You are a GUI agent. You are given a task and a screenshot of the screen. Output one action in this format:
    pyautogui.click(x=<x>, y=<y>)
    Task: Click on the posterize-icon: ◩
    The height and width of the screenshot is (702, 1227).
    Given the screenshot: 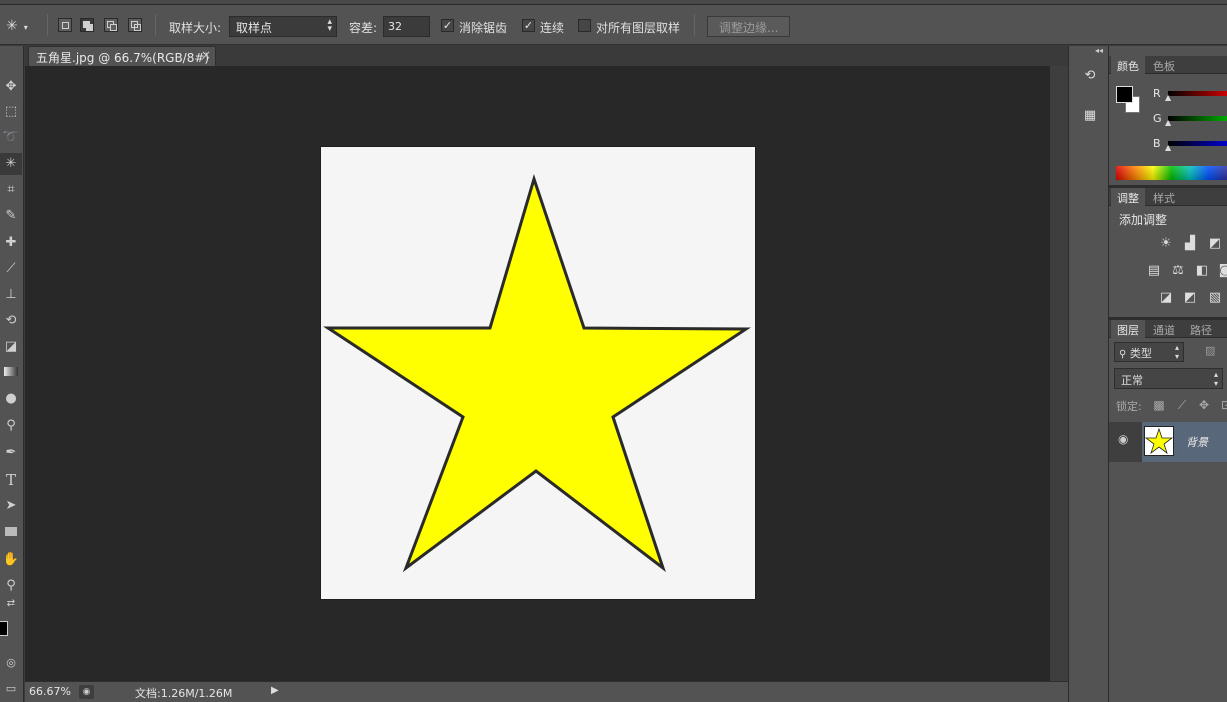 What is the action you would take?
    pyautogui.click(x=1190, y=298)
    